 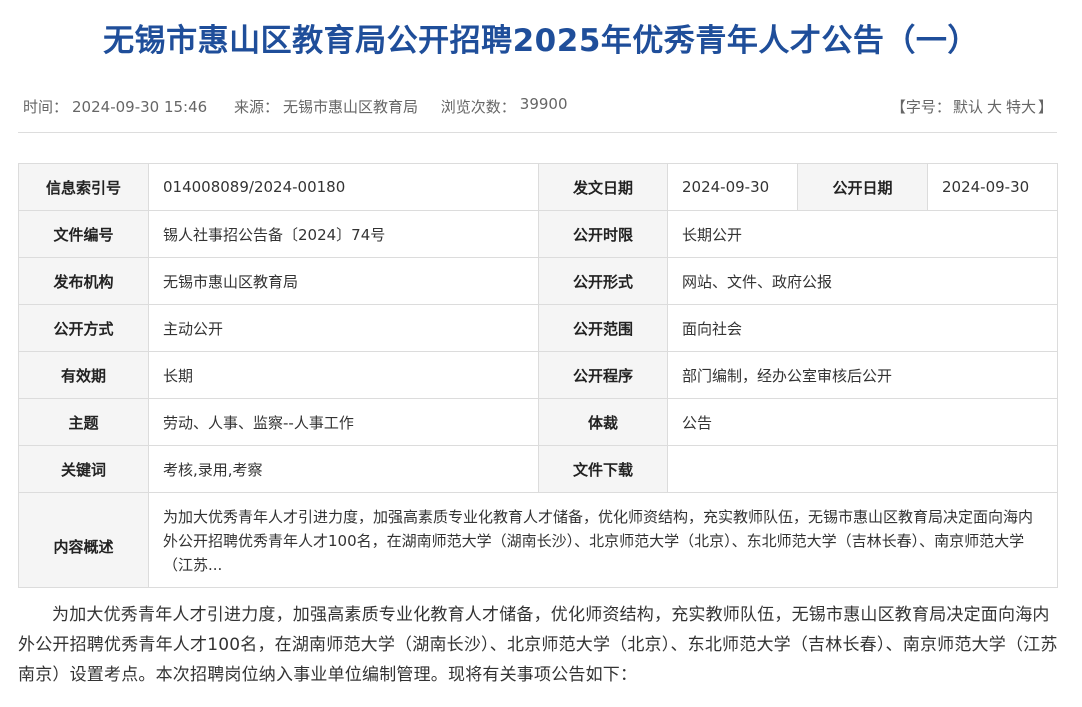 I want to click on form-label: 公开形式, so click(x=603, y=281).